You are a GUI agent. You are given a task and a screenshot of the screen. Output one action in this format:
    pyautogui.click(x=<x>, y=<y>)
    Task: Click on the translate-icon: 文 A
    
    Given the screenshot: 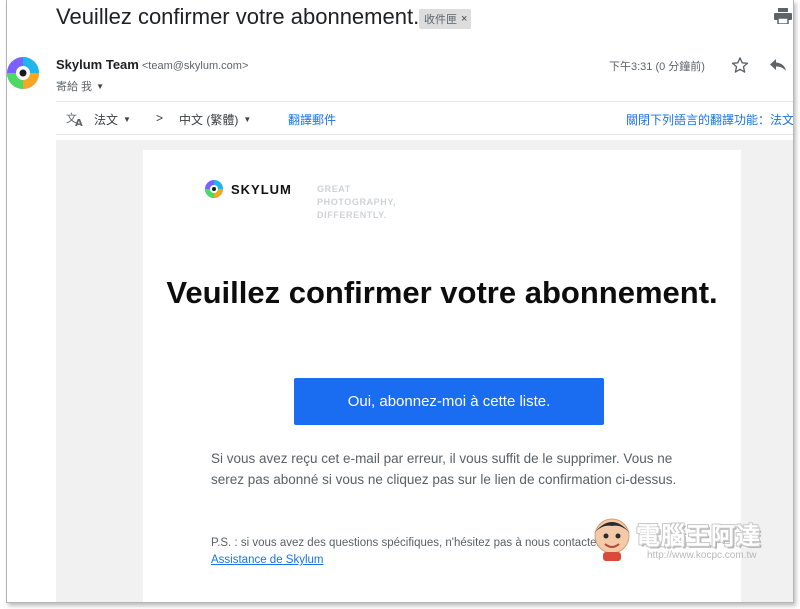 What is the action you would take?
    pyautogui.click(x=75, y=119)
    